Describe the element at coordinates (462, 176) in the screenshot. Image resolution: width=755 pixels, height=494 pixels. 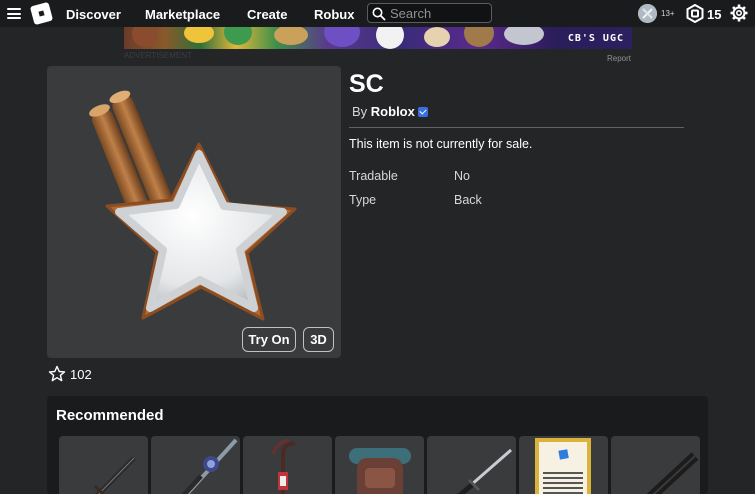
I see `attribute-value-tradable: No` at that location.